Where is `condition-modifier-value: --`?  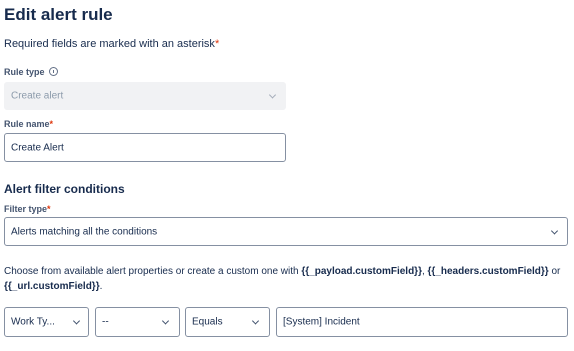 condition-modifier-value: -- is located at coordinates (105, 322).